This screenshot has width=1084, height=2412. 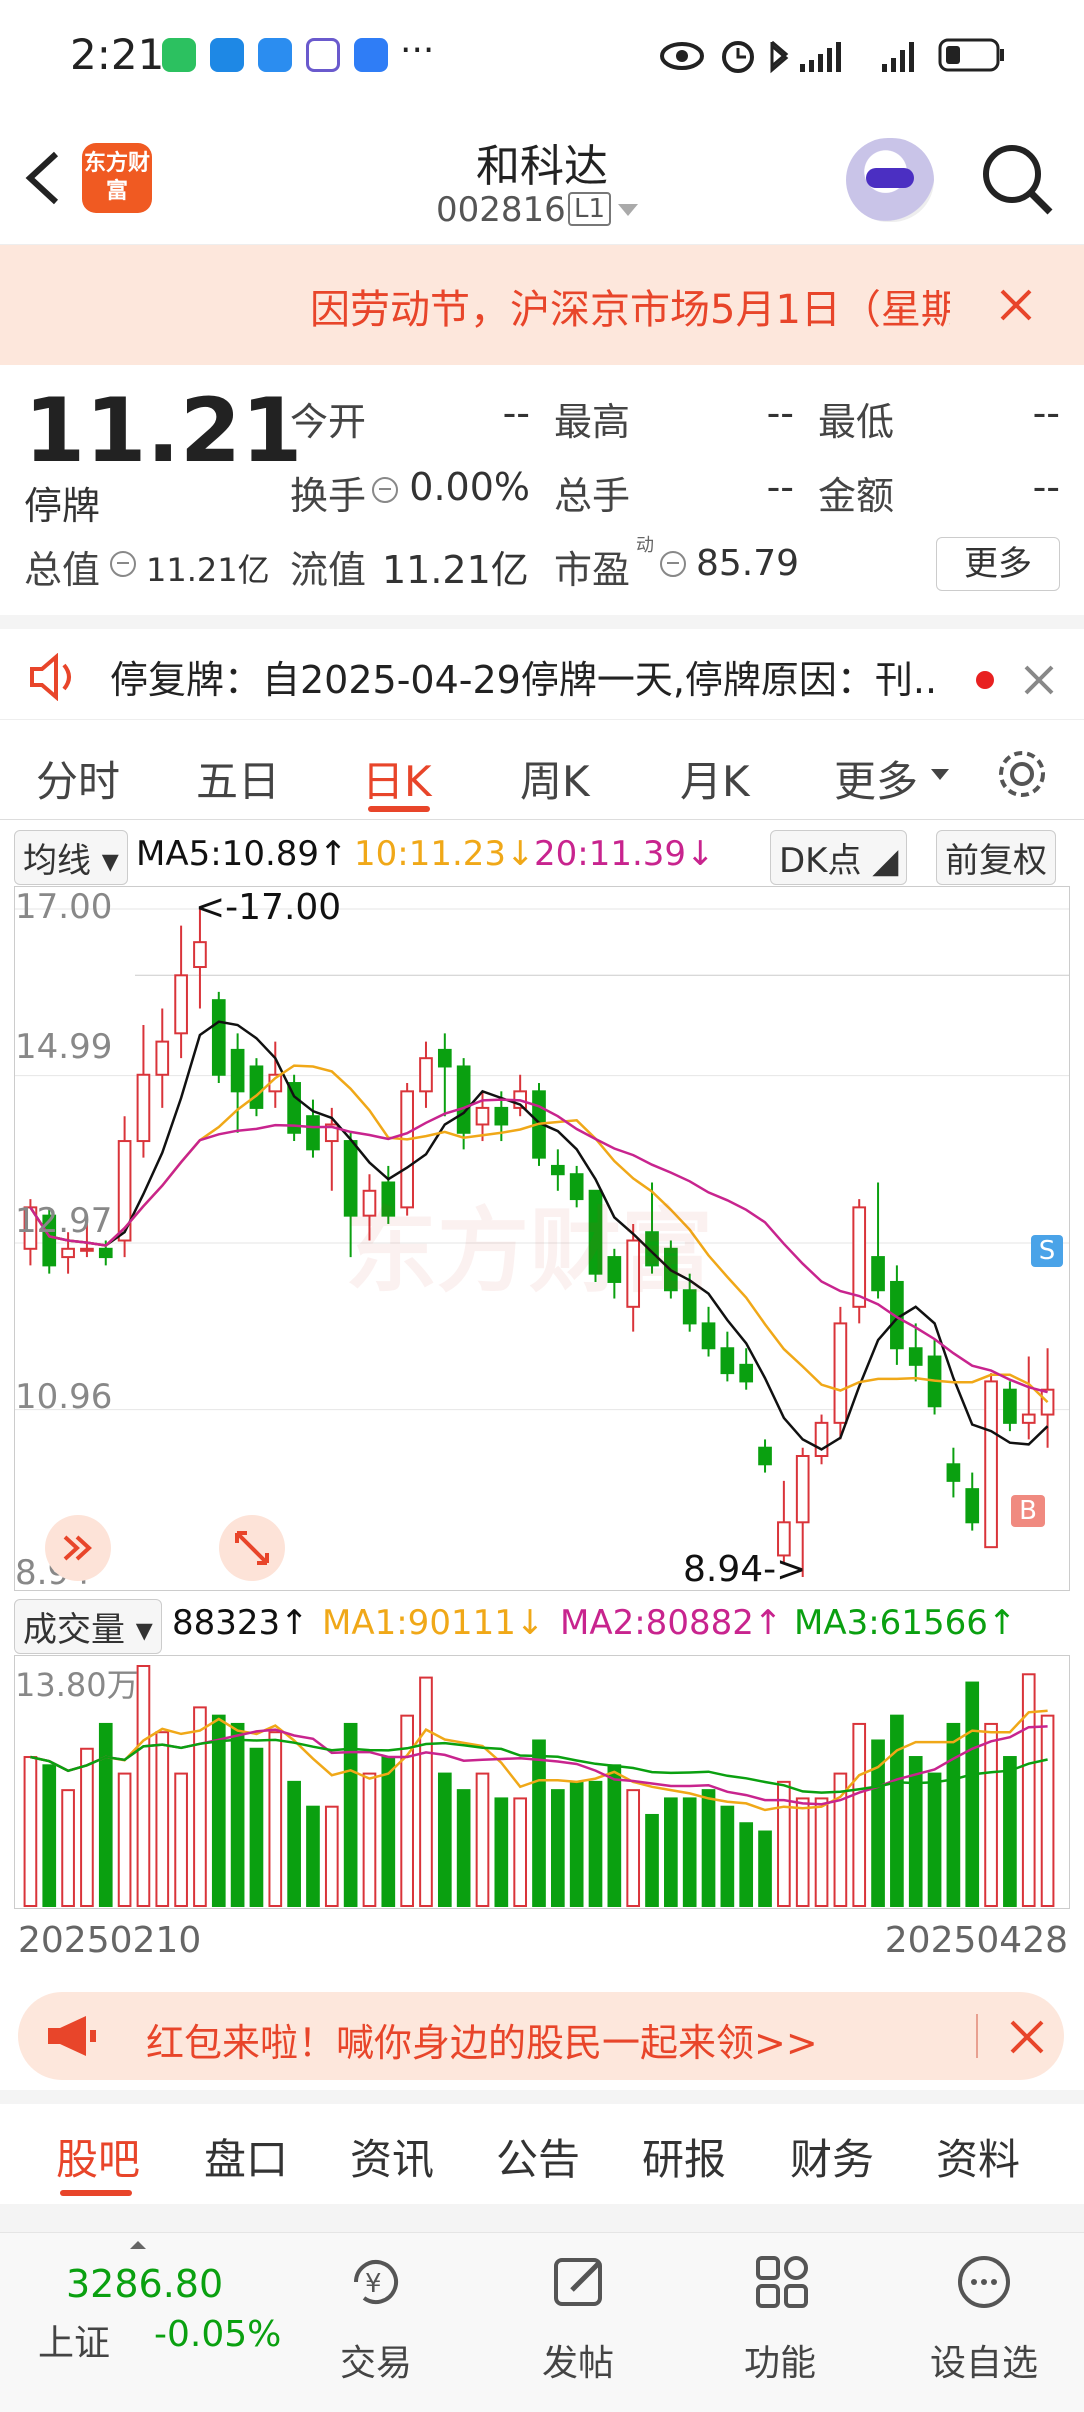 What do you see at coordinates (628, 211) in the screenshot?
I see `chevron-down-icon` at bounding box center [628, 211].